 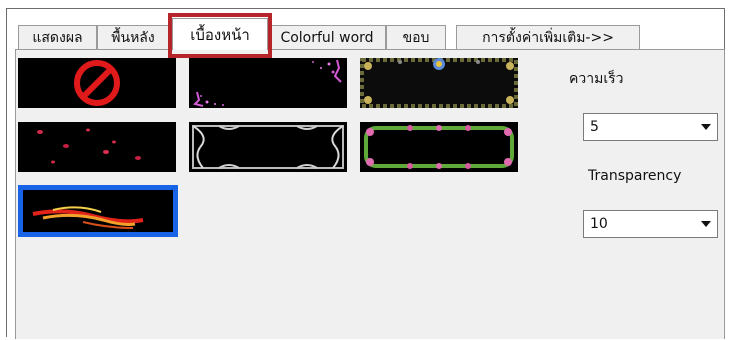 I want to click on flower-frame-icon, so click(x=439, y=83).